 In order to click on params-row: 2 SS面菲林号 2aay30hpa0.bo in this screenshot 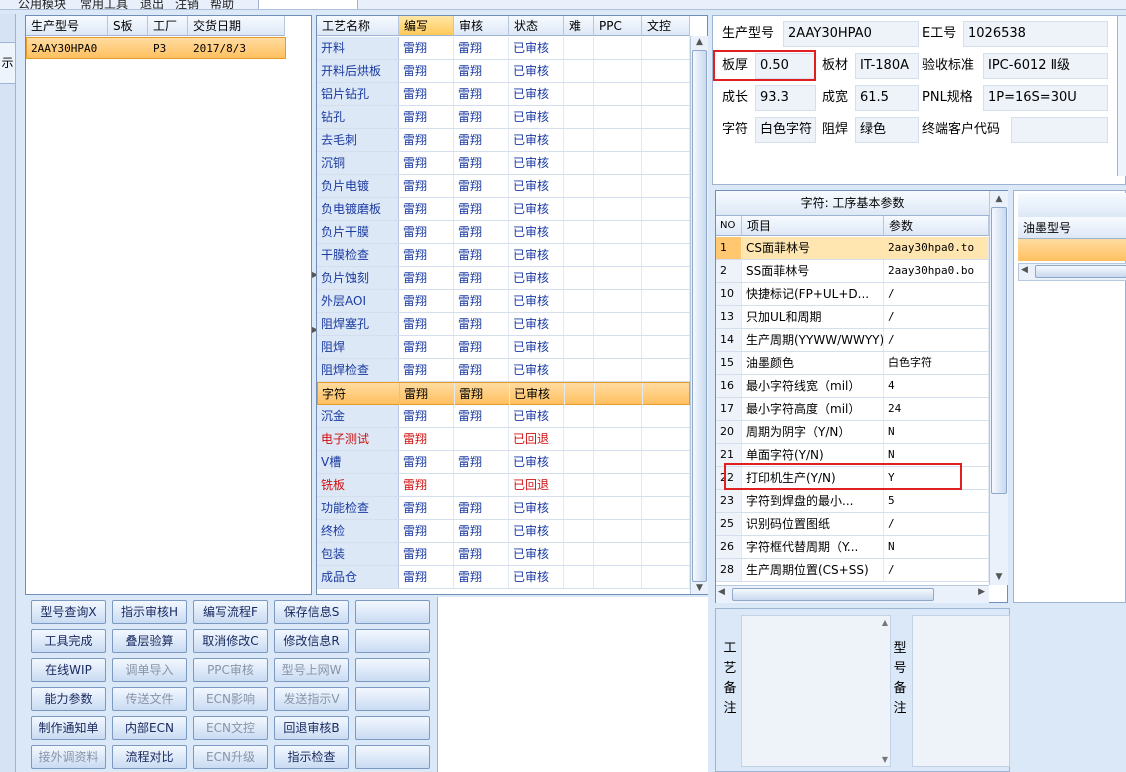, I will do `click(852, 271)`.